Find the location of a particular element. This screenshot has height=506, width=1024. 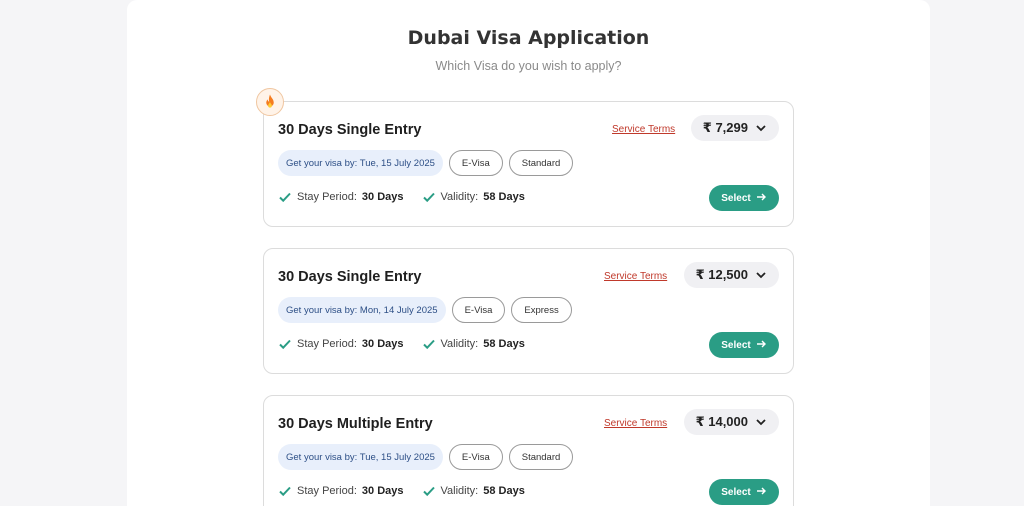

page-title: Dubai Visa Application is located at coordinates (528, 38).